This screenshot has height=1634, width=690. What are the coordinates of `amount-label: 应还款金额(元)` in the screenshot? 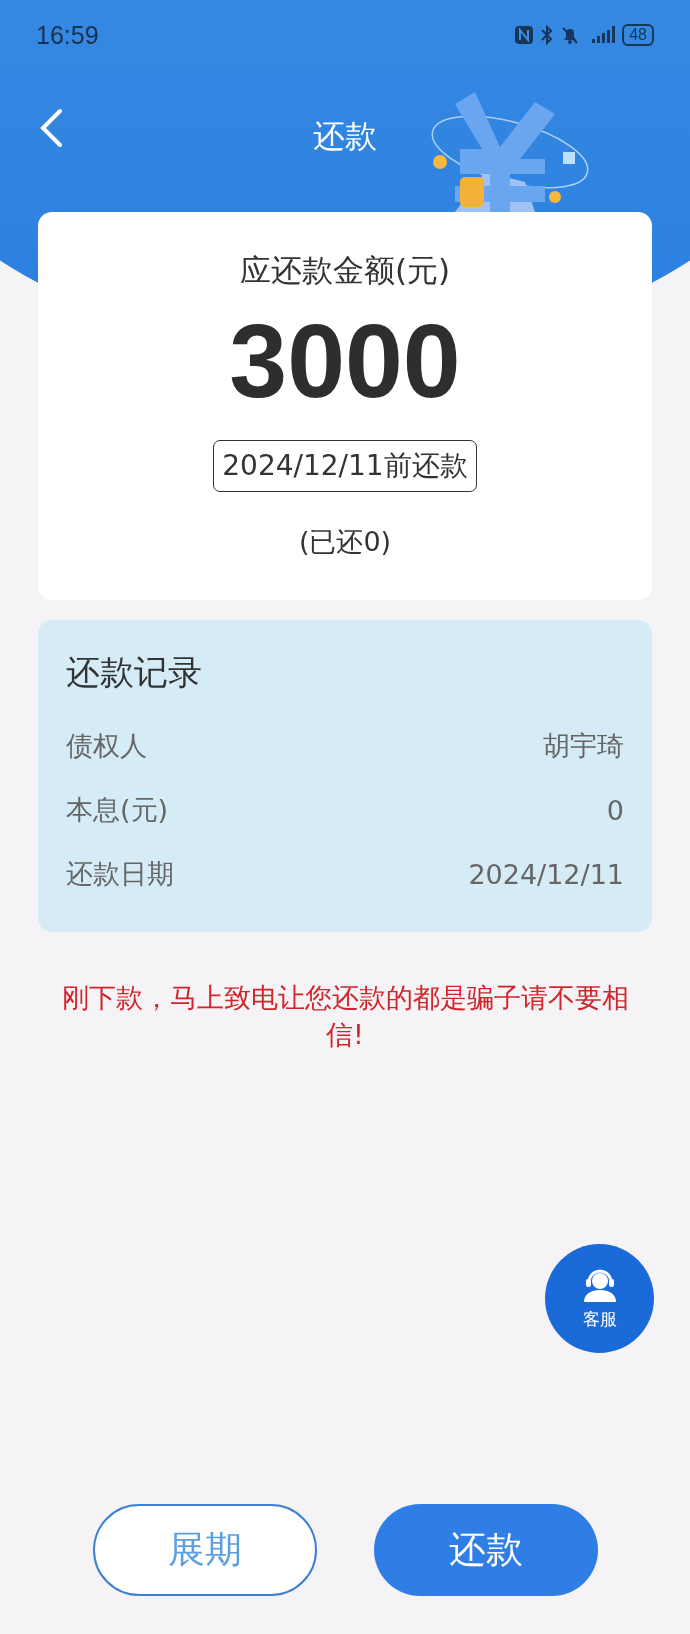 It's located at (345, 270).